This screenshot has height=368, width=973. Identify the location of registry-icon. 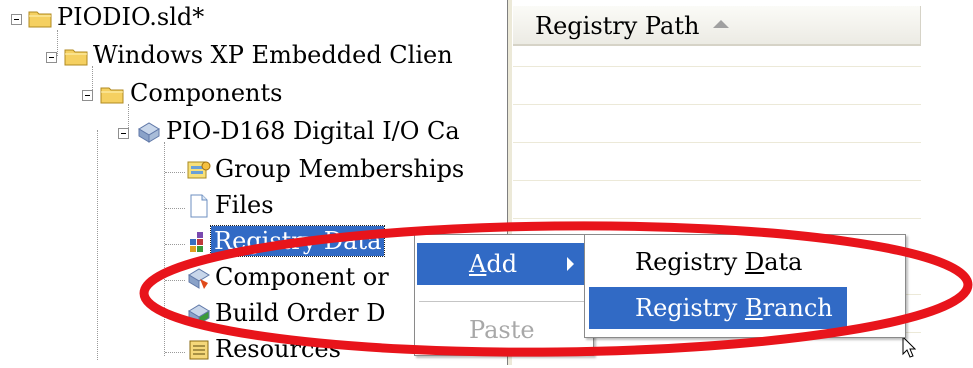
(200, 242).